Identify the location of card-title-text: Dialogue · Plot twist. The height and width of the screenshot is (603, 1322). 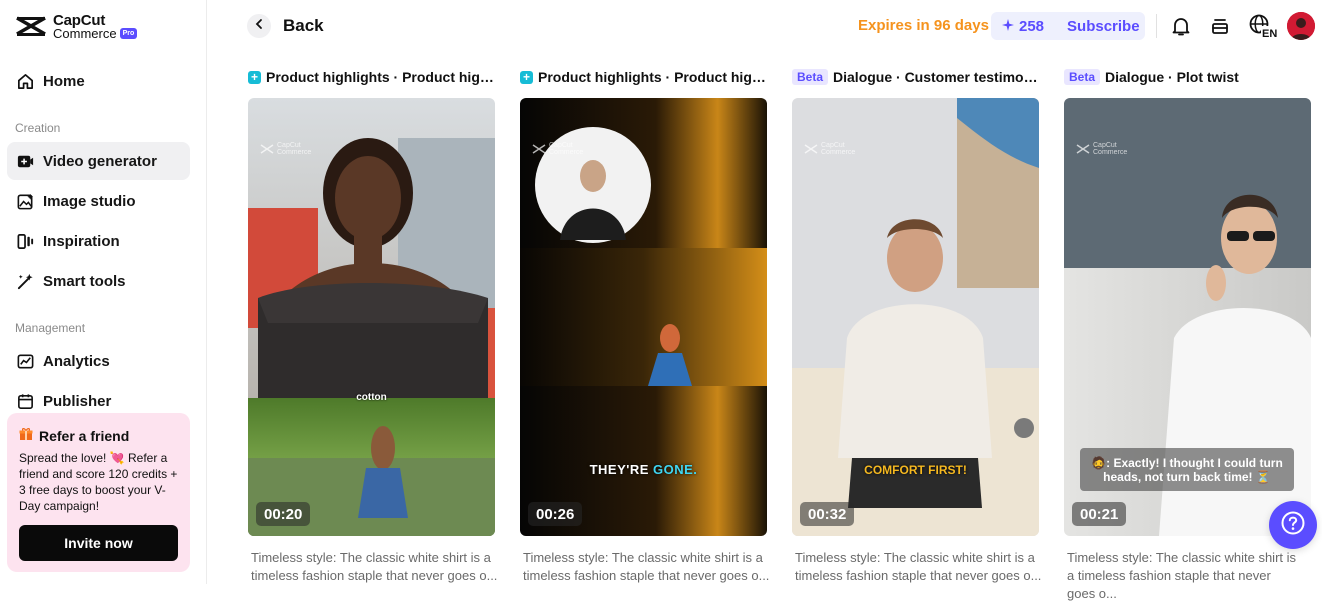
(1172, 77).